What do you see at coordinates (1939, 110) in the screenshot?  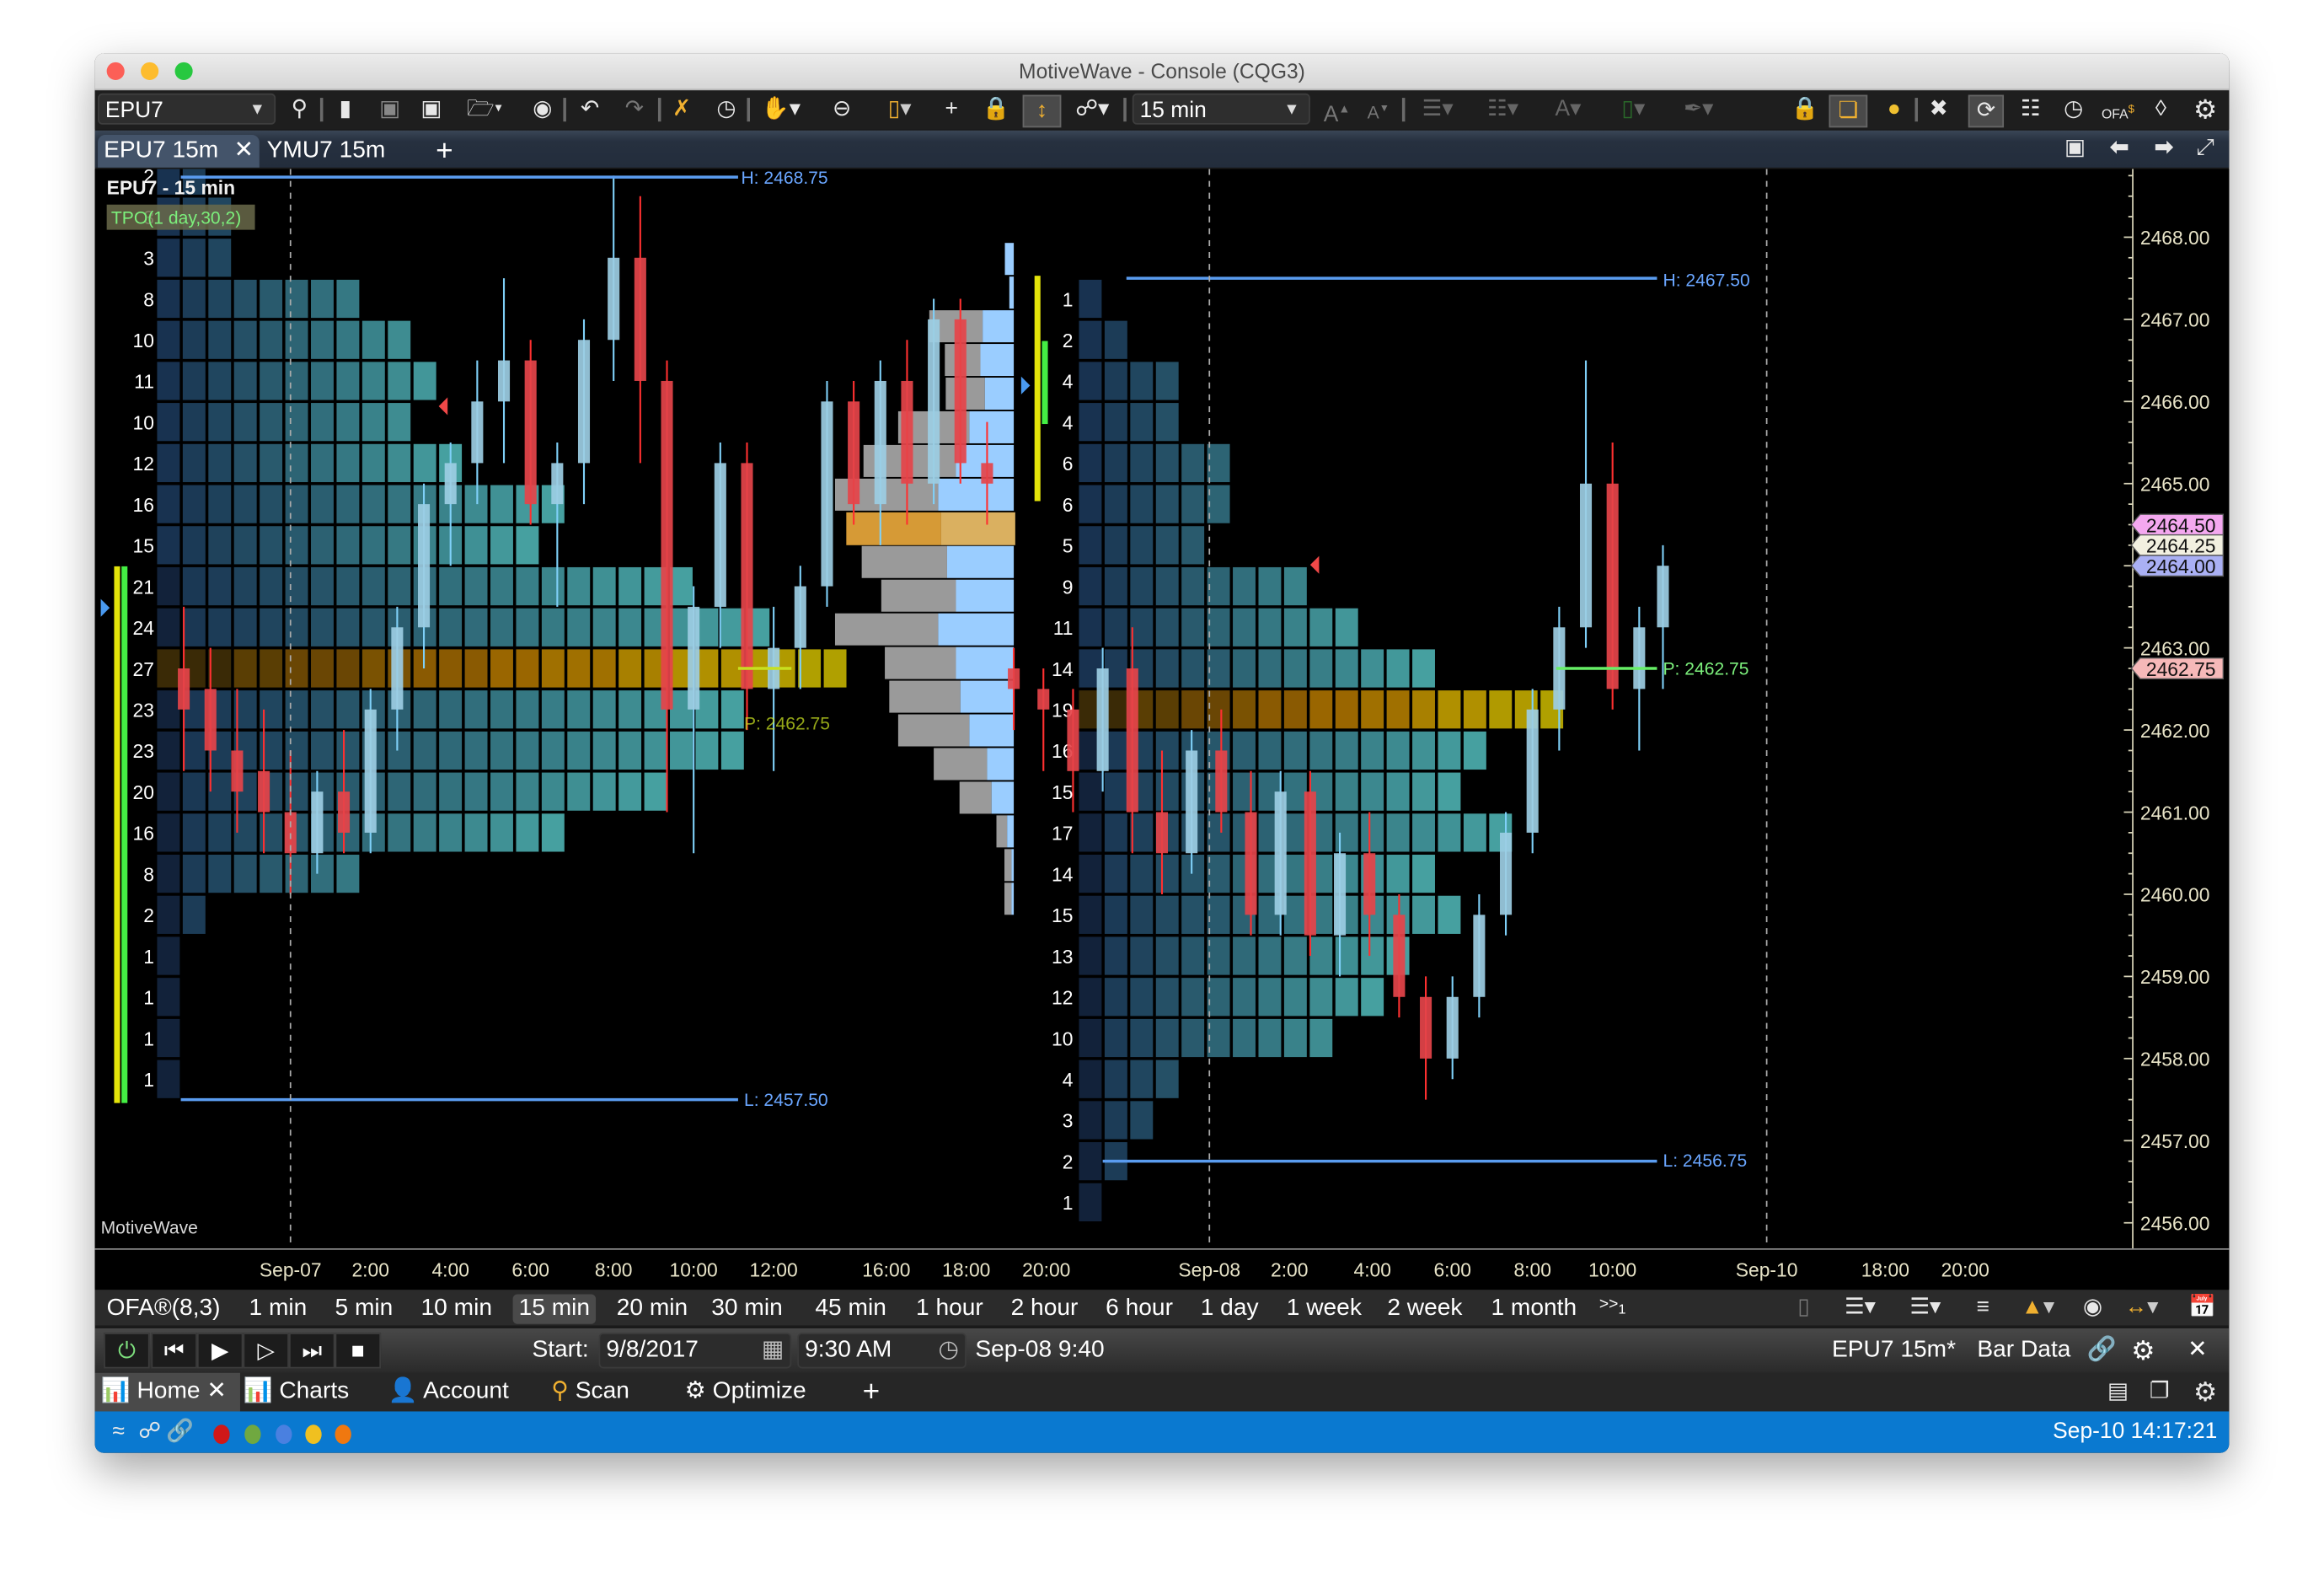 I see `tools-icon: ✖` at bounding box center [1939, 110].